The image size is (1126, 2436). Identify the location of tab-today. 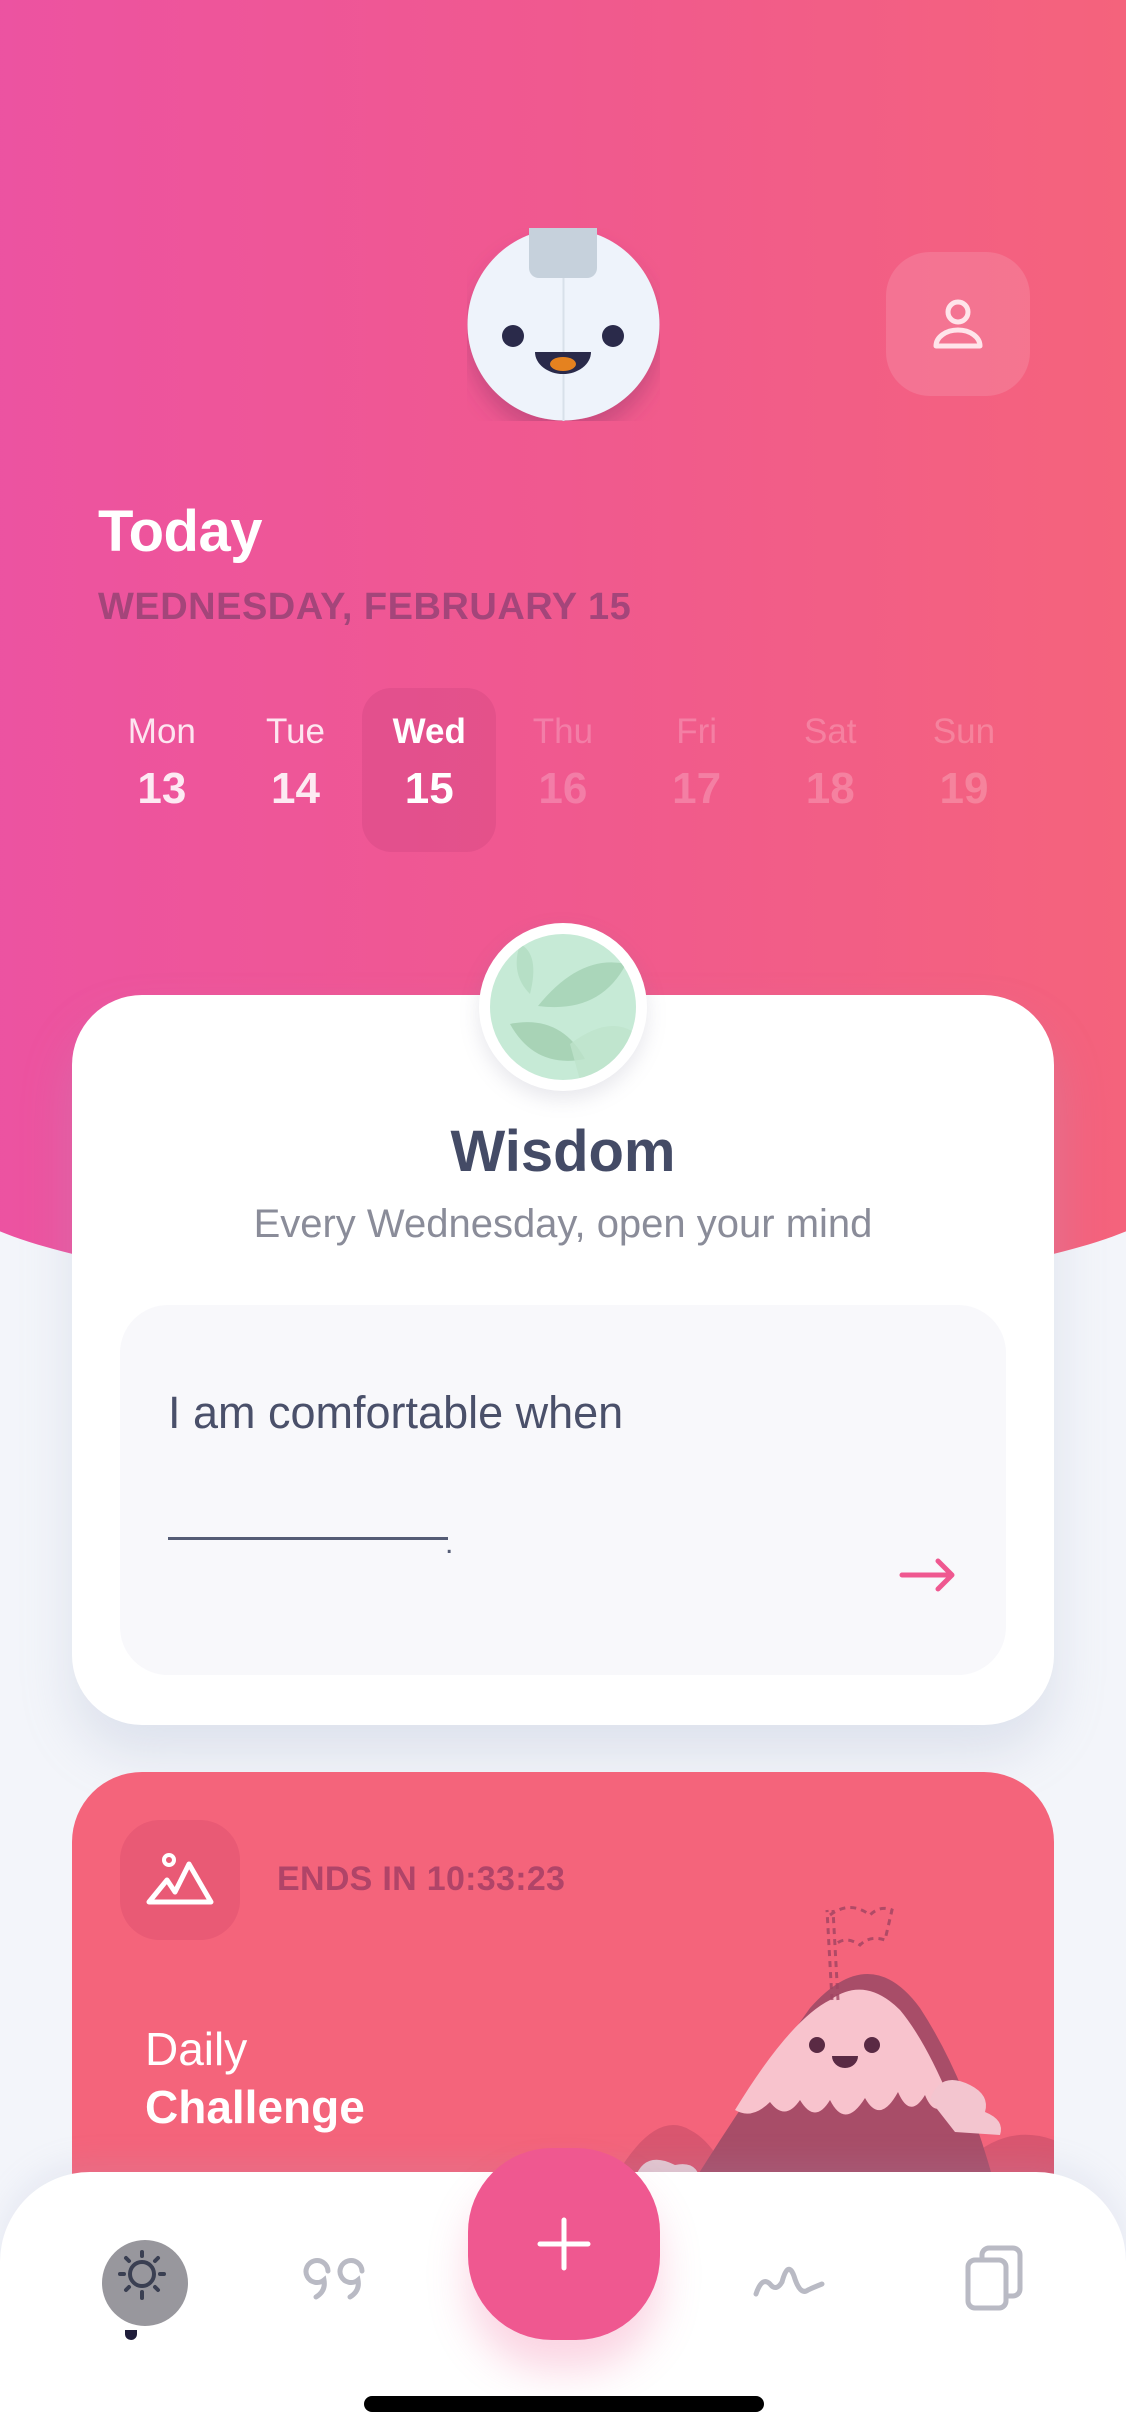
(144, 2278).